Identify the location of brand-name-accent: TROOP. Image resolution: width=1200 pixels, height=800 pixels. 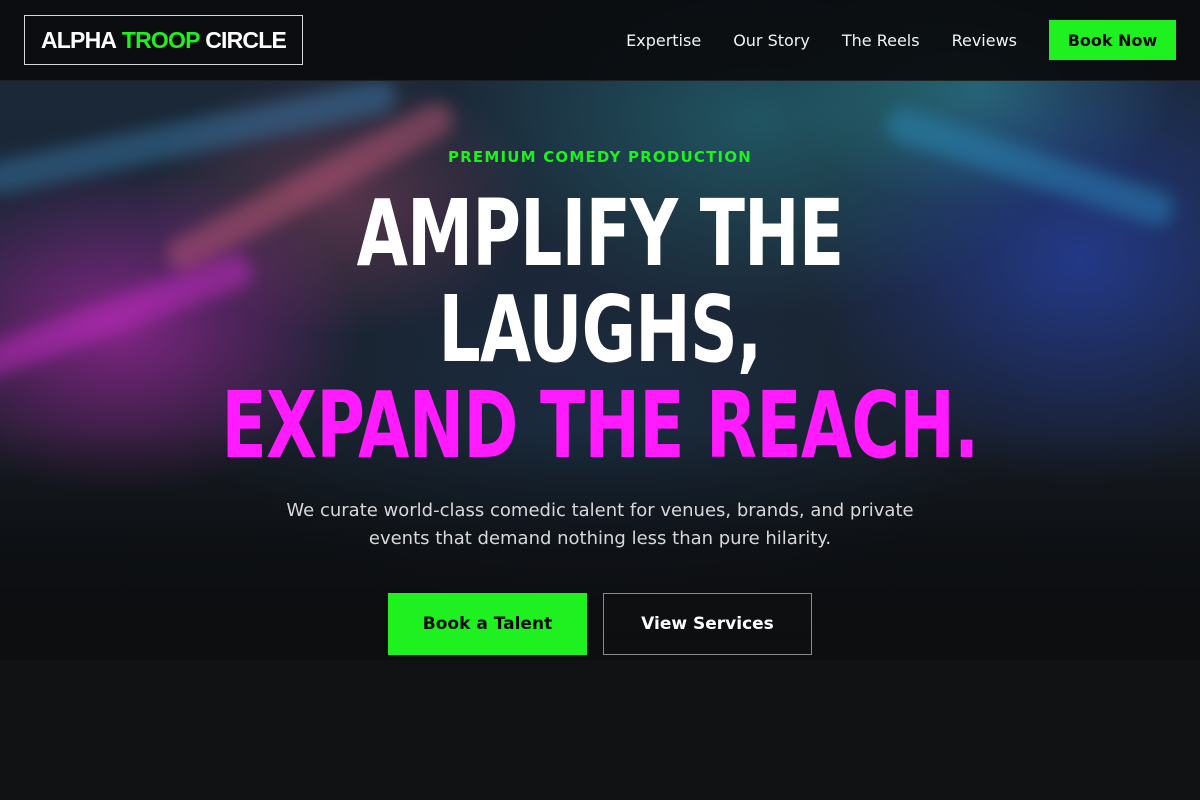
(161, 39).